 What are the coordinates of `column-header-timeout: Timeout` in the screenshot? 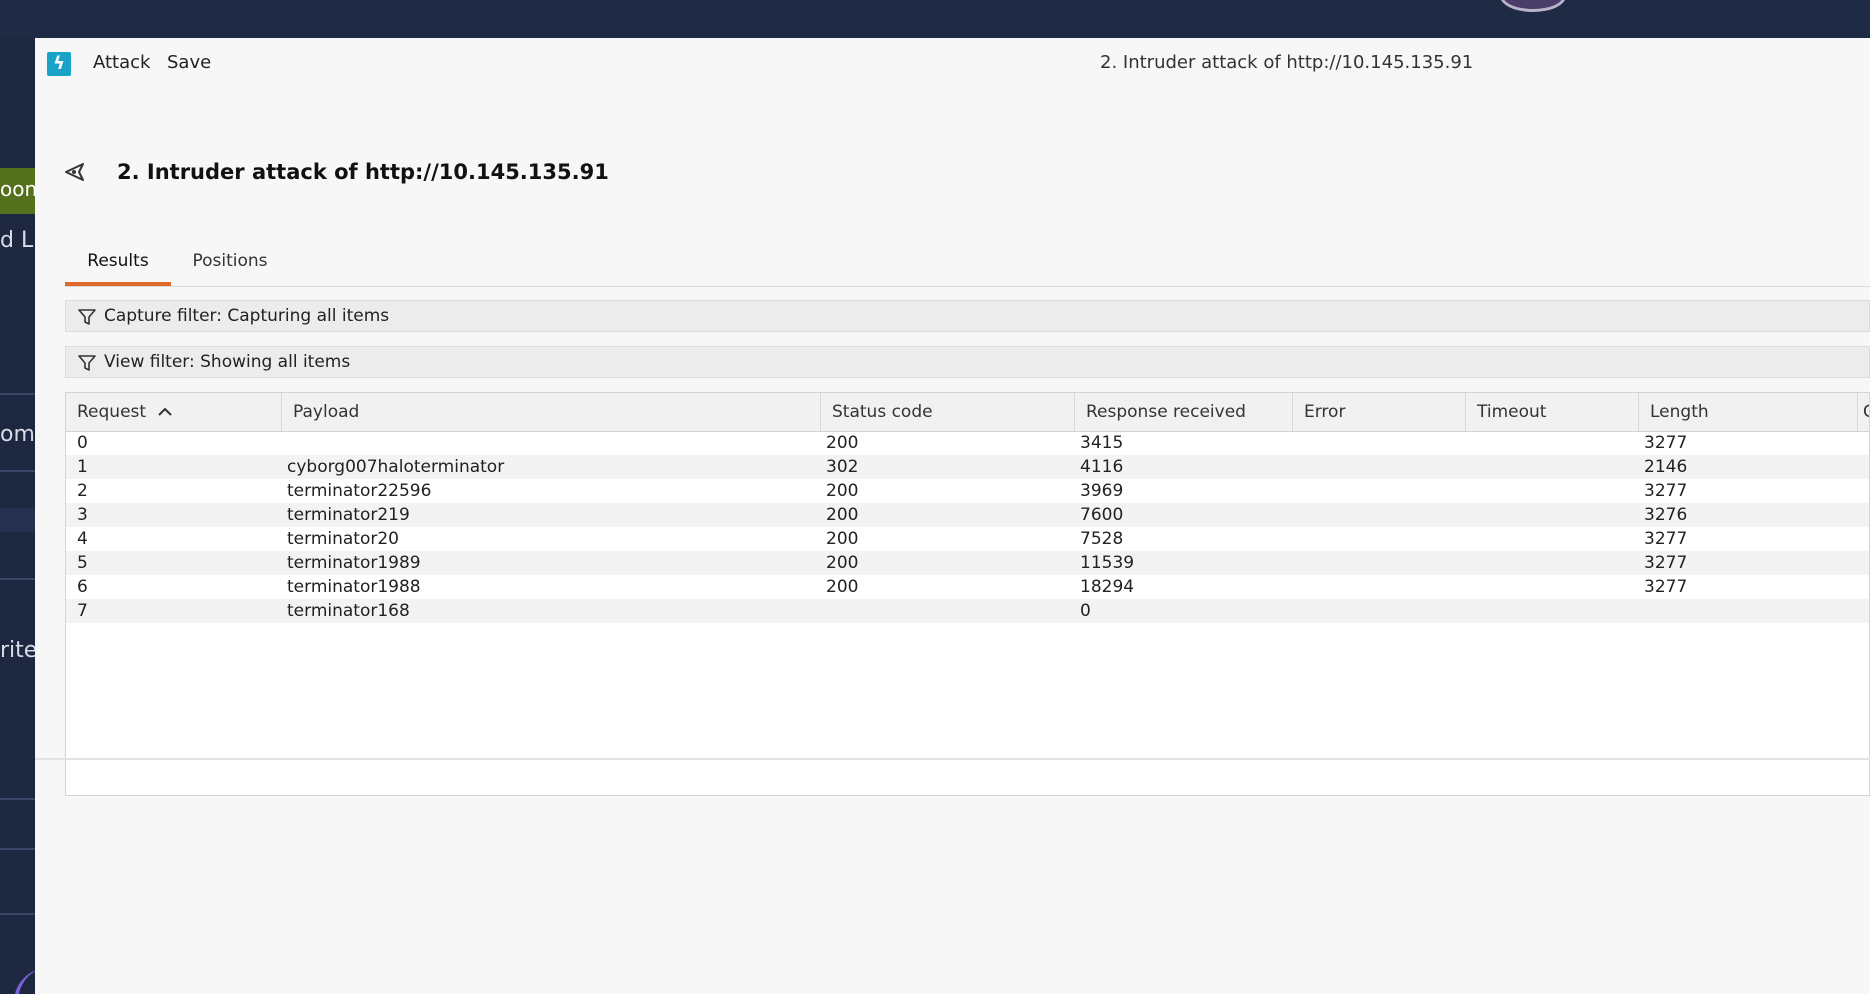 It's located at (1552, 412).